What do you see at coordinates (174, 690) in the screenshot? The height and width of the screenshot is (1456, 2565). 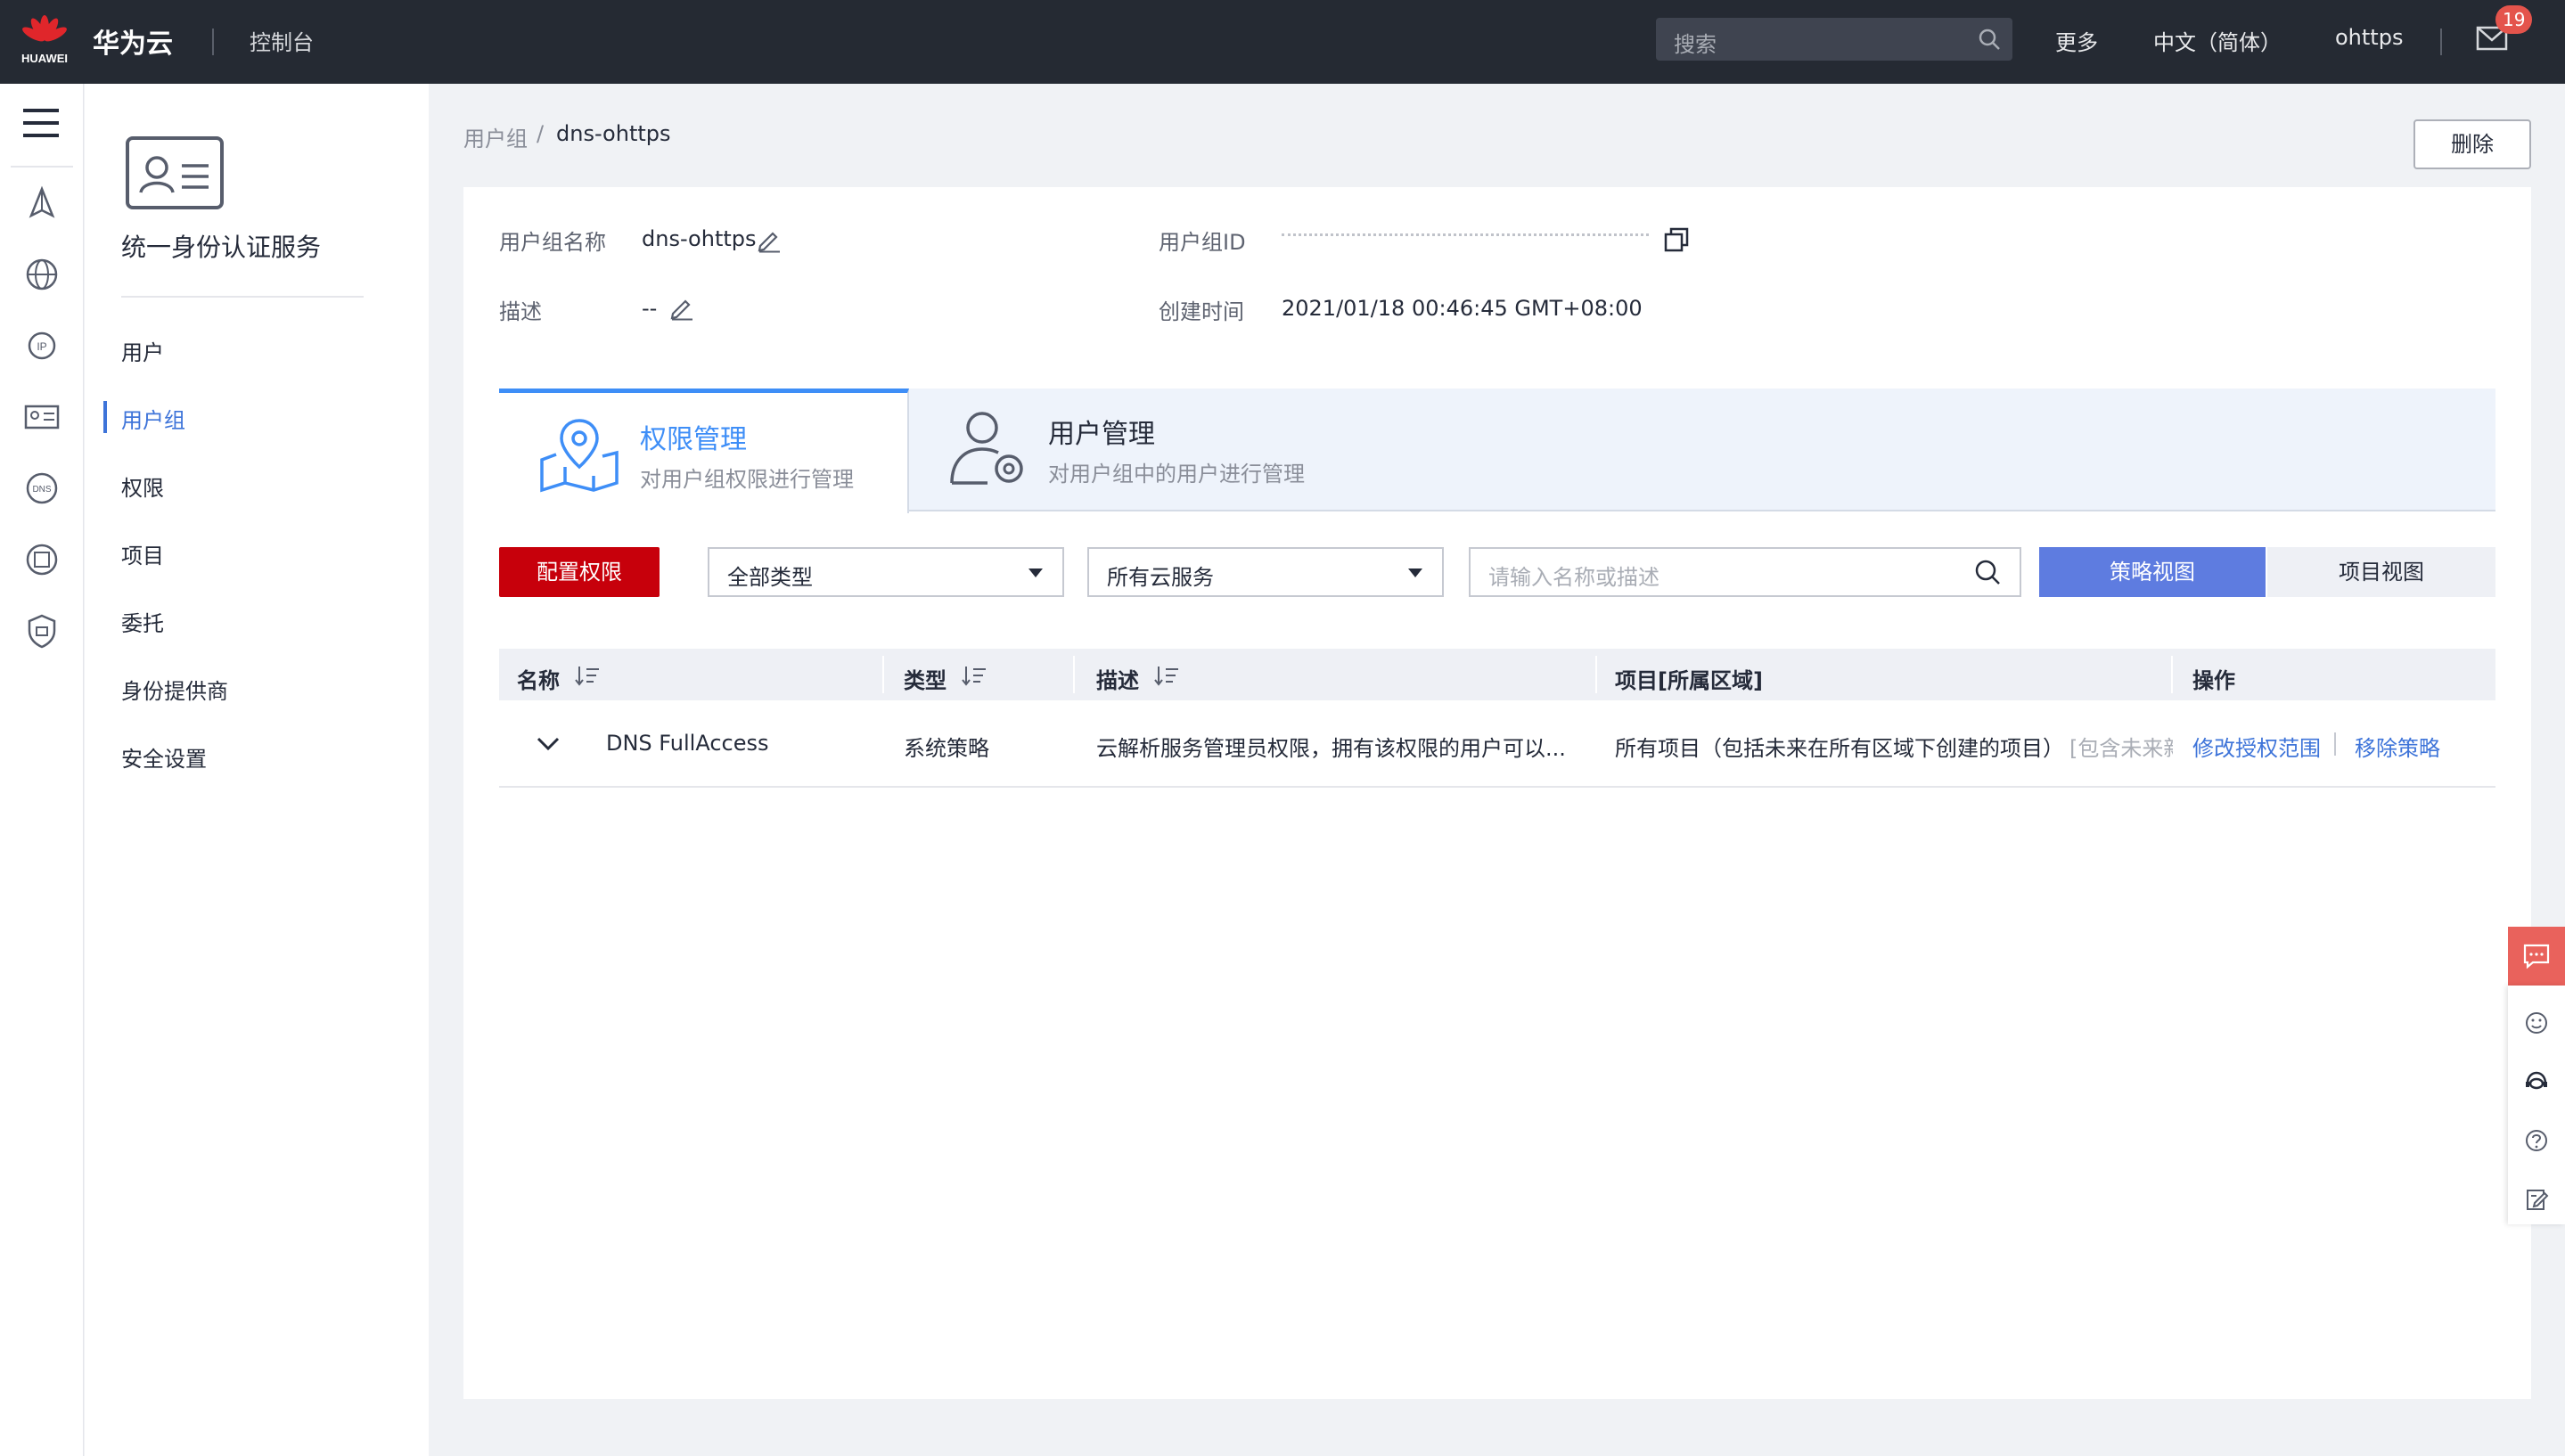 I see `sidebar-item-identity-providers: 身份提供商` at bounding box center [174, 690].